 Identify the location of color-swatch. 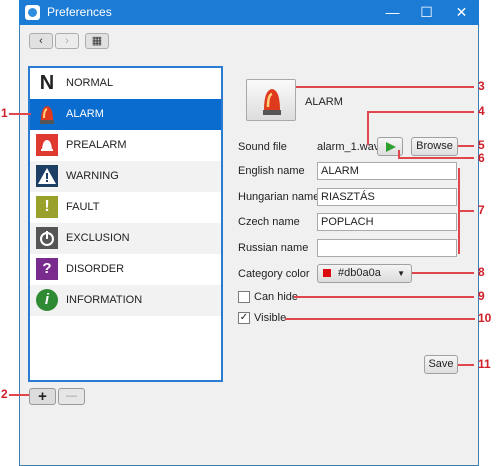
(327, 273).